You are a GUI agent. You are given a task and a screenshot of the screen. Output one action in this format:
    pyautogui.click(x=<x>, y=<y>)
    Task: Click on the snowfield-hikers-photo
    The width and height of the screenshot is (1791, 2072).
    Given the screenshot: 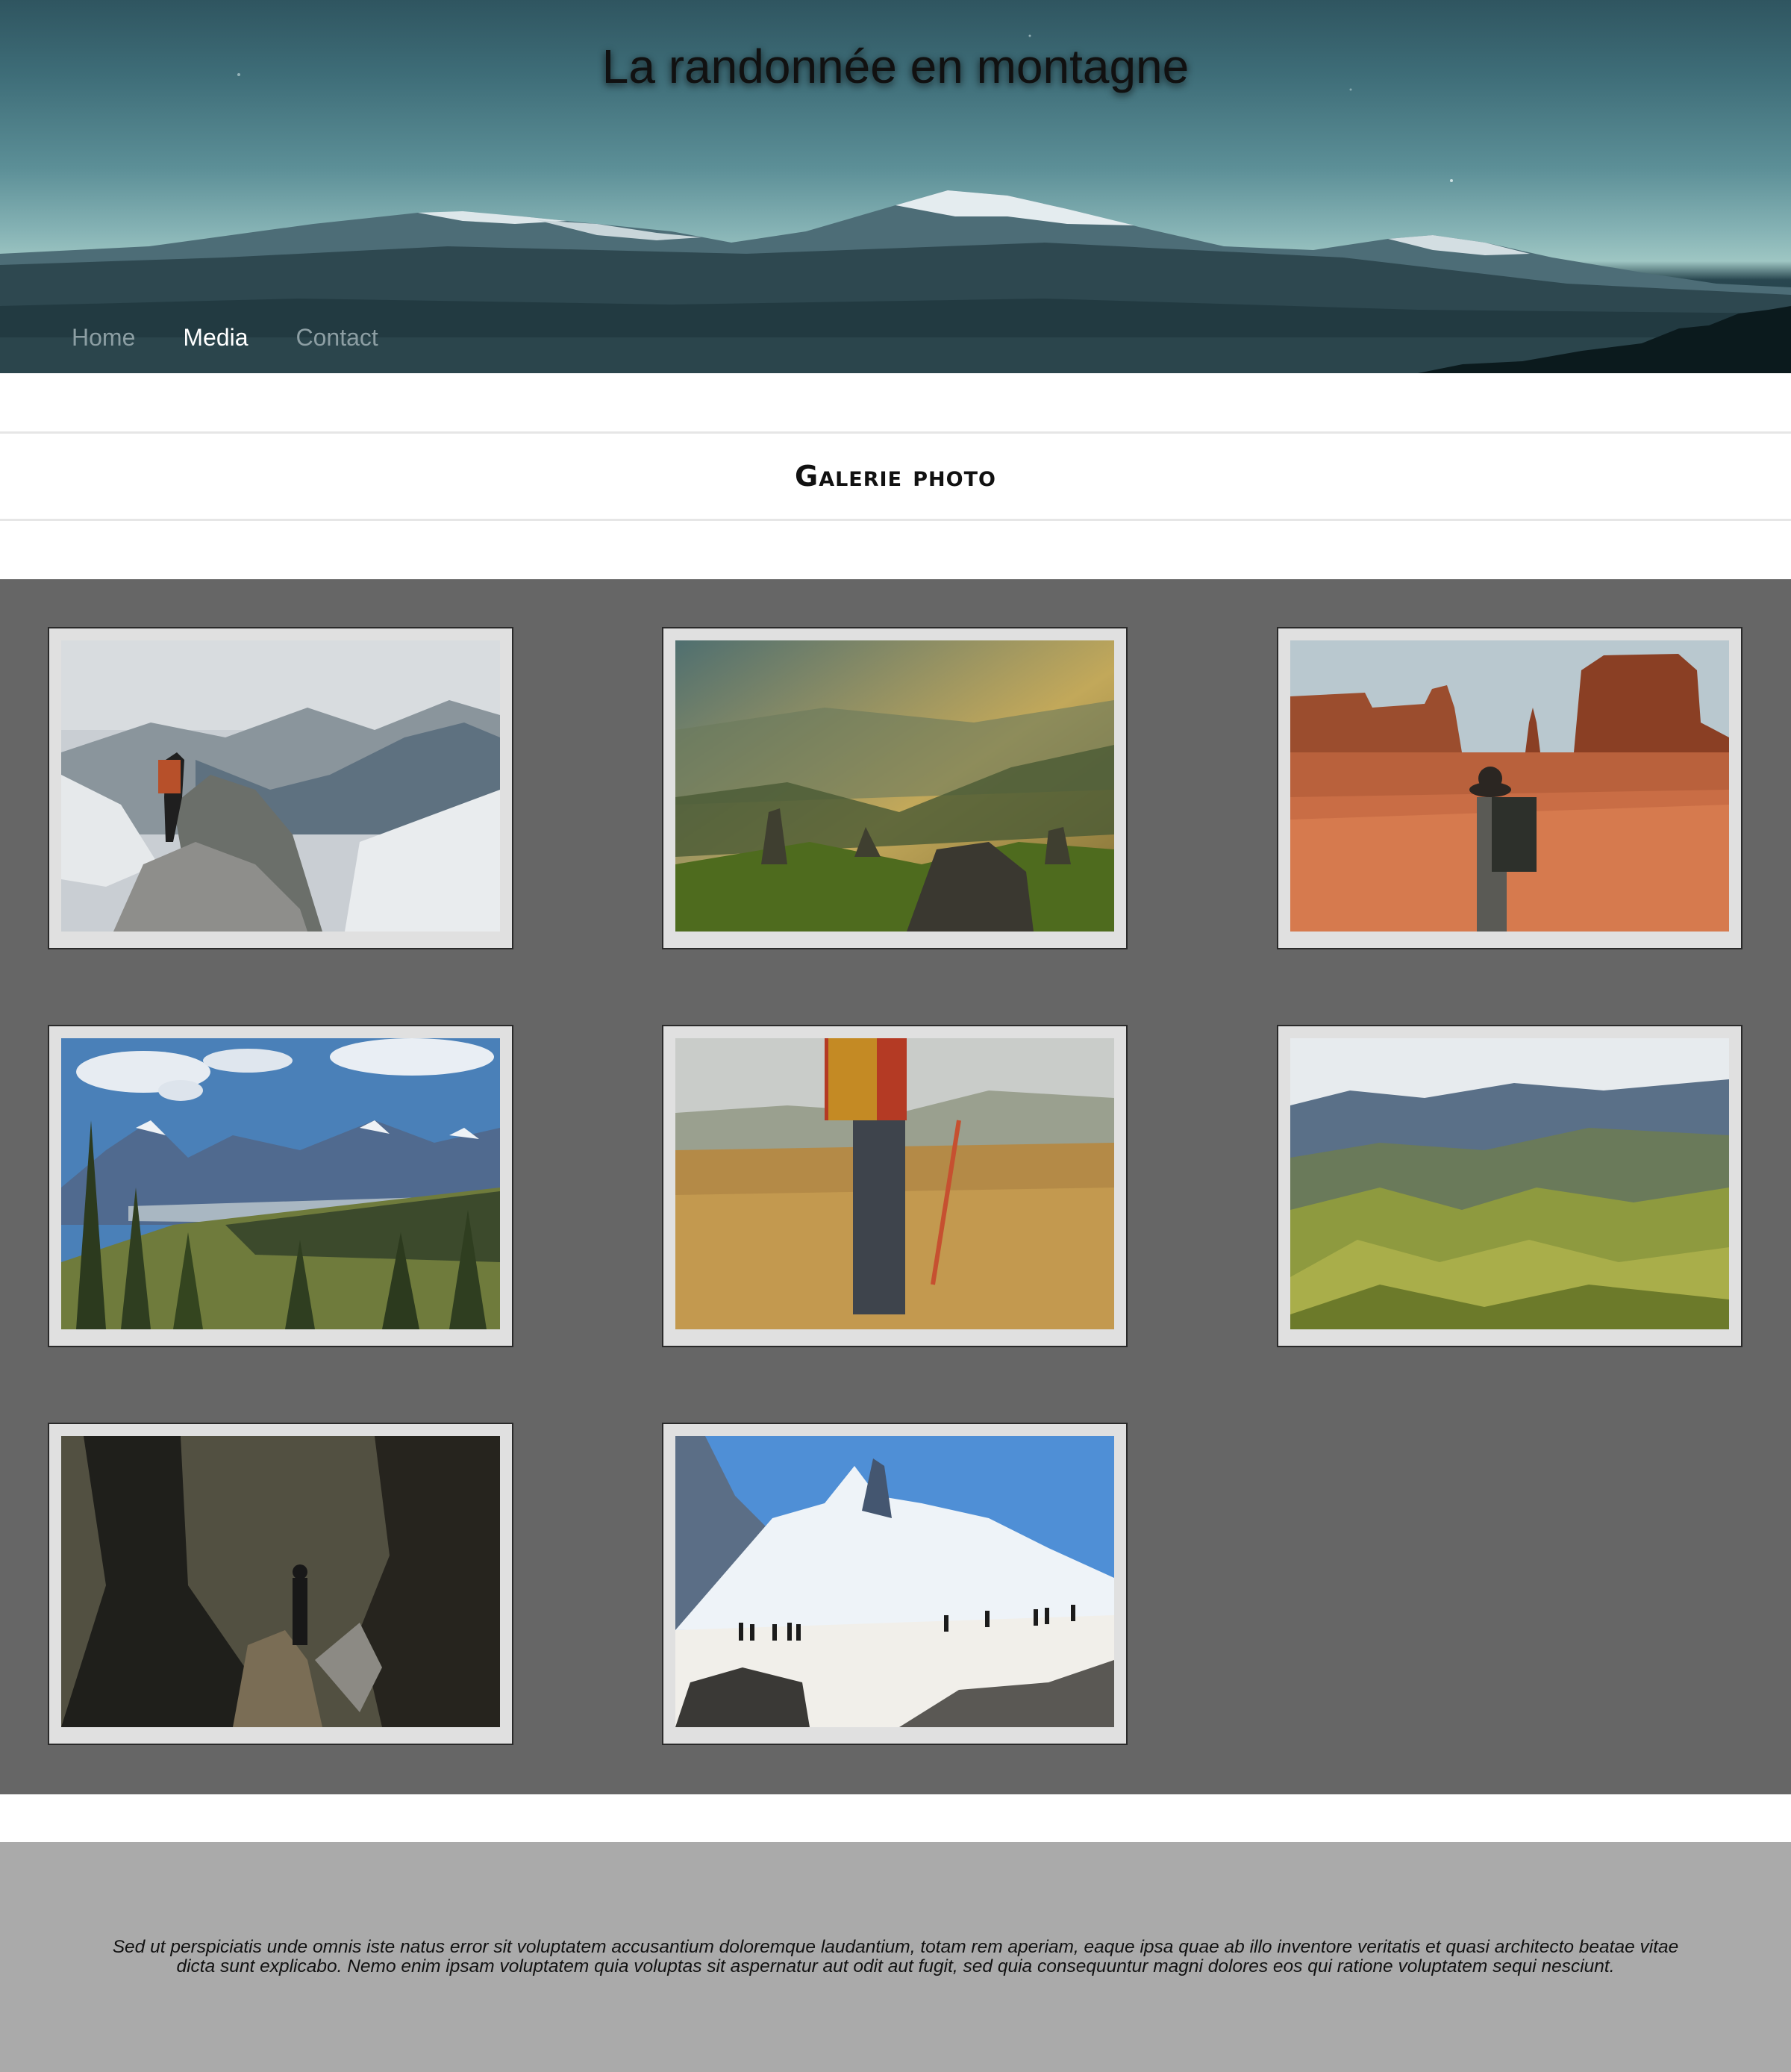 What is the action you would take?
    pyautogui.click(x=894, y=1581)
    